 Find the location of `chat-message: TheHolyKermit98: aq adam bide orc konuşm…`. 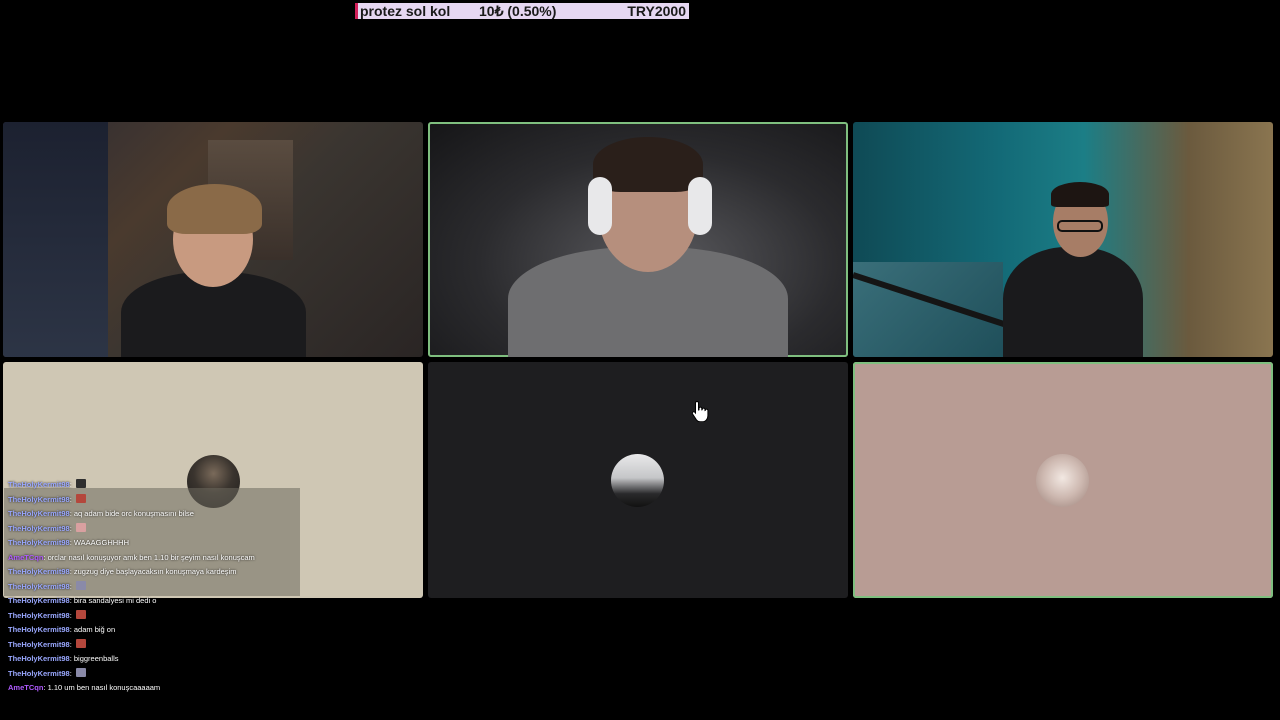

chat-message: TheHolyKermit98: aq adam bide orc konuşm… is located at coordinates (208, 514).